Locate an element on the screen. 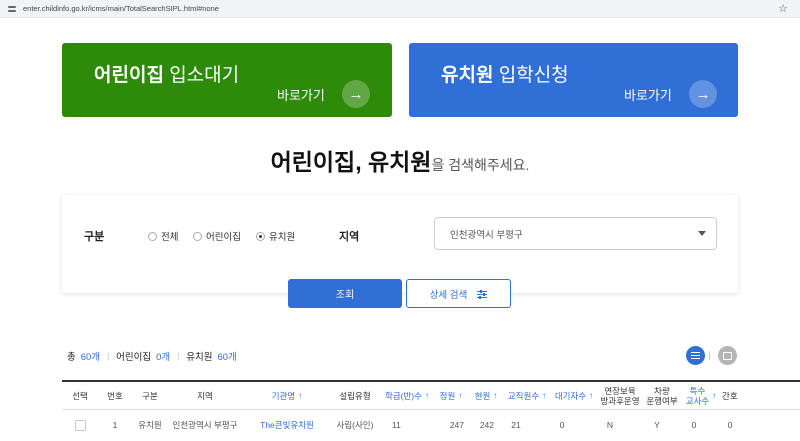 The height and width of the screenshot is (441, 800). detail-search-button: 상세 검색 is located at coordinates (458, 293).